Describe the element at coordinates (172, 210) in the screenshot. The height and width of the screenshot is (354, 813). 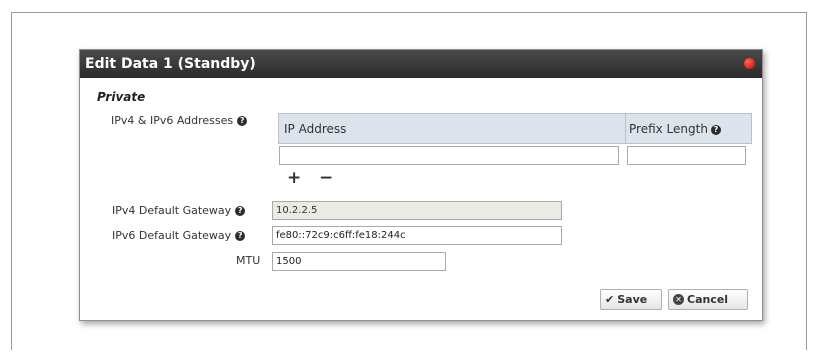
I see `ipv4-gateway-label: IPv4 Default Gateway` at that location.